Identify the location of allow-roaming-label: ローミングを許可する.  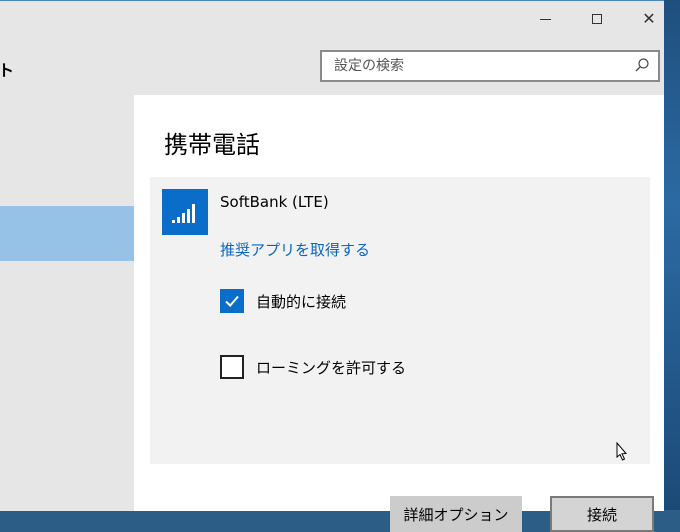
(331, 367).